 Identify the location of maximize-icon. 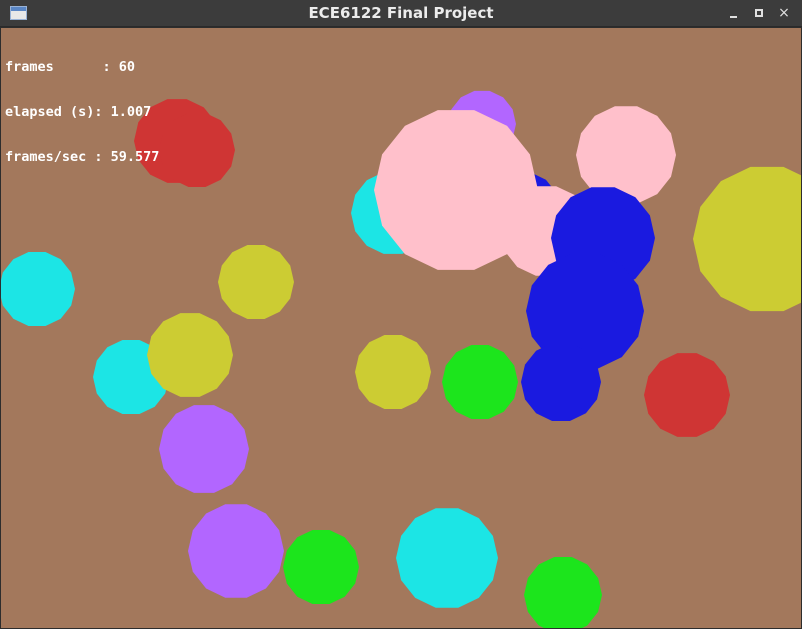
(759, 13).